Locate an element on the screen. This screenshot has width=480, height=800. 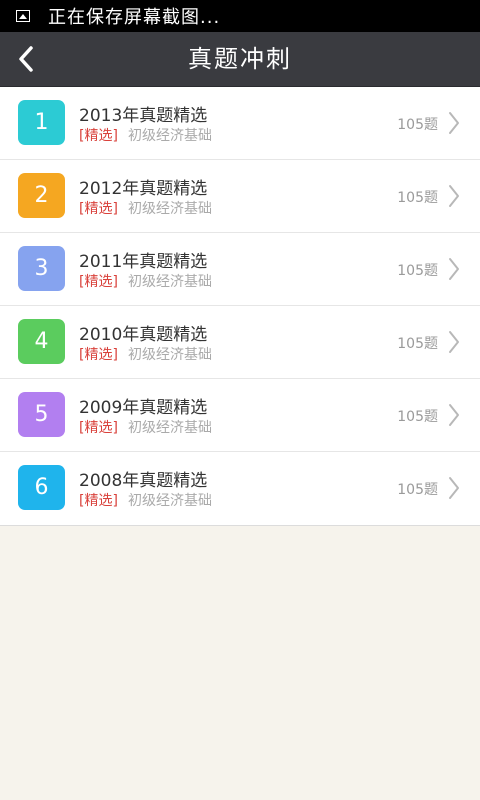
item-title: 2012年真题精选 is located at coordinates (143, 189).